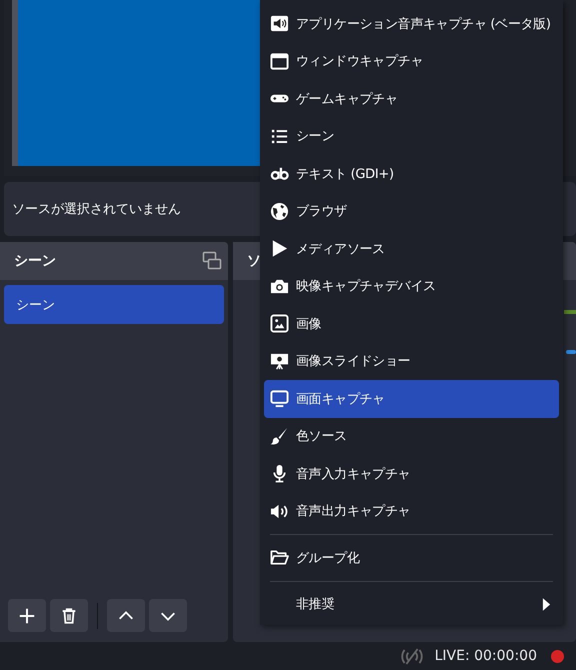 This screenshot has width=576, height=670. Describe the element at coordinates (279, 436) in the screenshot. I see `brush-icon` at that location.